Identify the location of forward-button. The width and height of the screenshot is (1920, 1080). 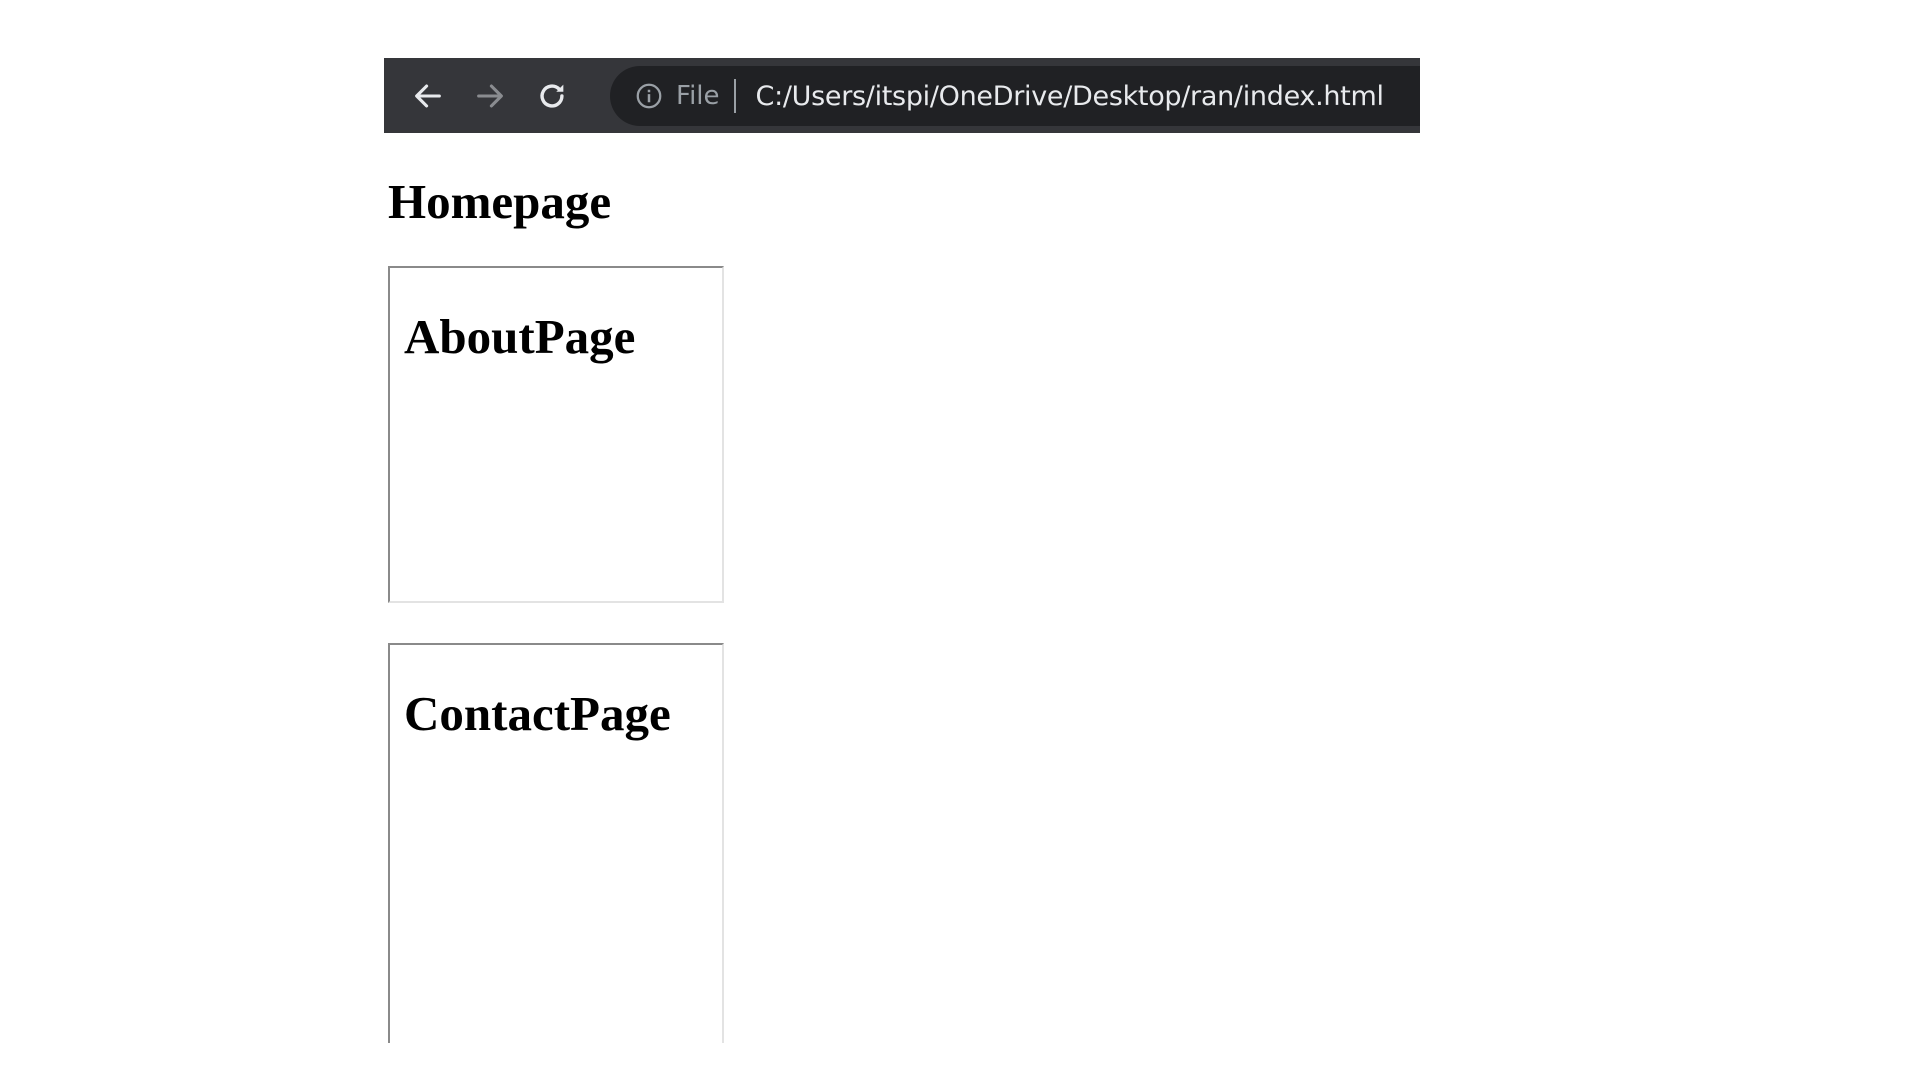
(490, 96).